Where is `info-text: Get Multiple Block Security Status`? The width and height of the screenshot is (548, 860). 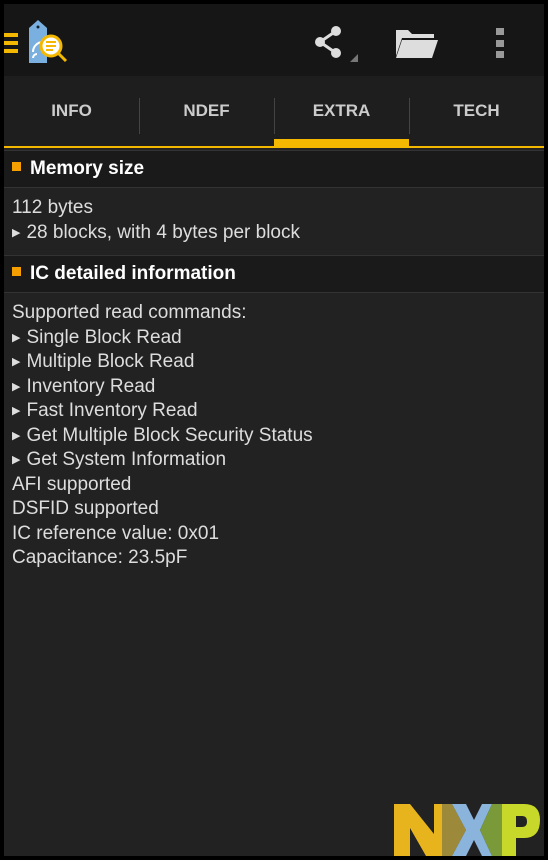
info-text: Get Multiple Block Security Status is located at coordinates (169, 435).